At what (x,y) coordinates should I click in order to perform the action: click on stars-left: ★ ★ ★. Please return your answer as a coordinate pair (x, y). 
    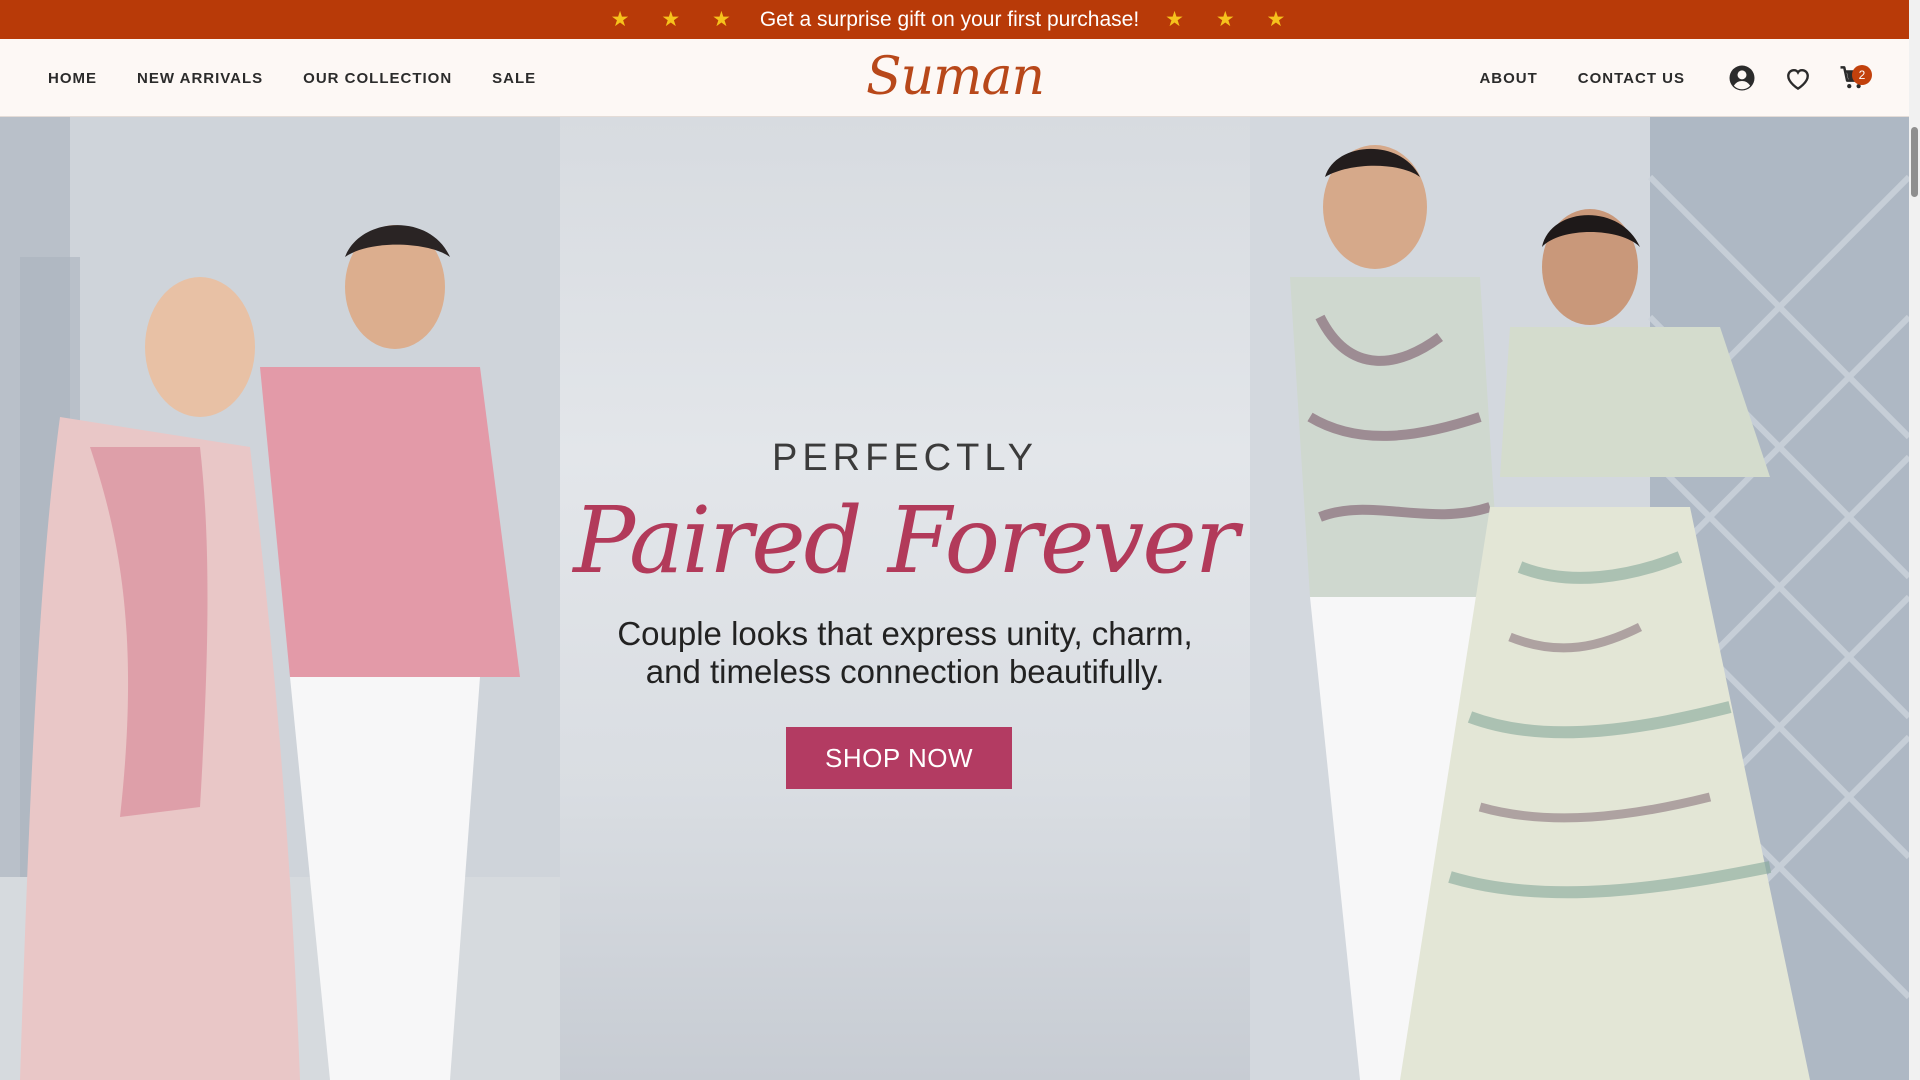
    Looking at the image, I should click on (677, 19).